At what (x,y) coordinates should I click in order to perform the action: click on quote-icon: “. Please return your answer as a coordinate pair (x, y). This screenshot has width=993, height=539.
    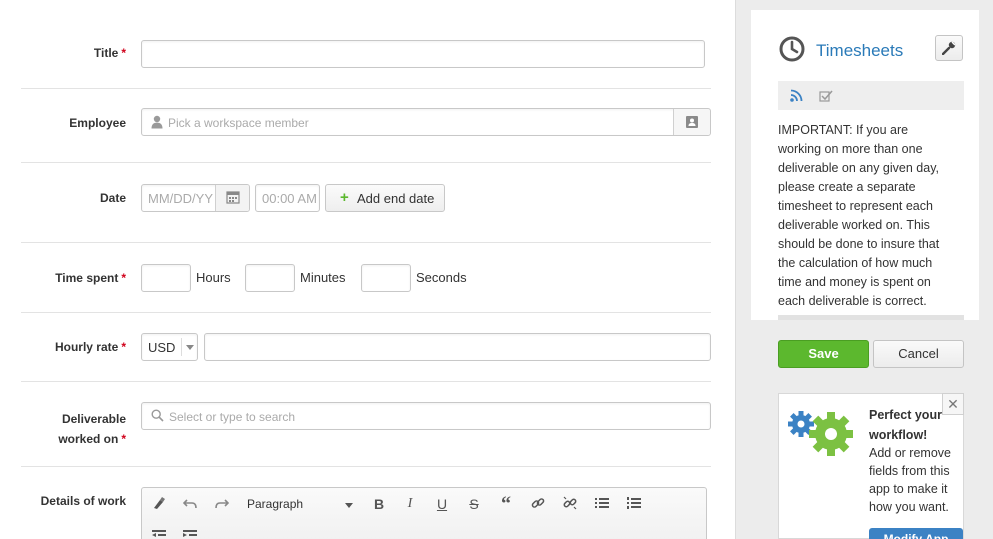
    Looking at the image, I should click on (506, 504).